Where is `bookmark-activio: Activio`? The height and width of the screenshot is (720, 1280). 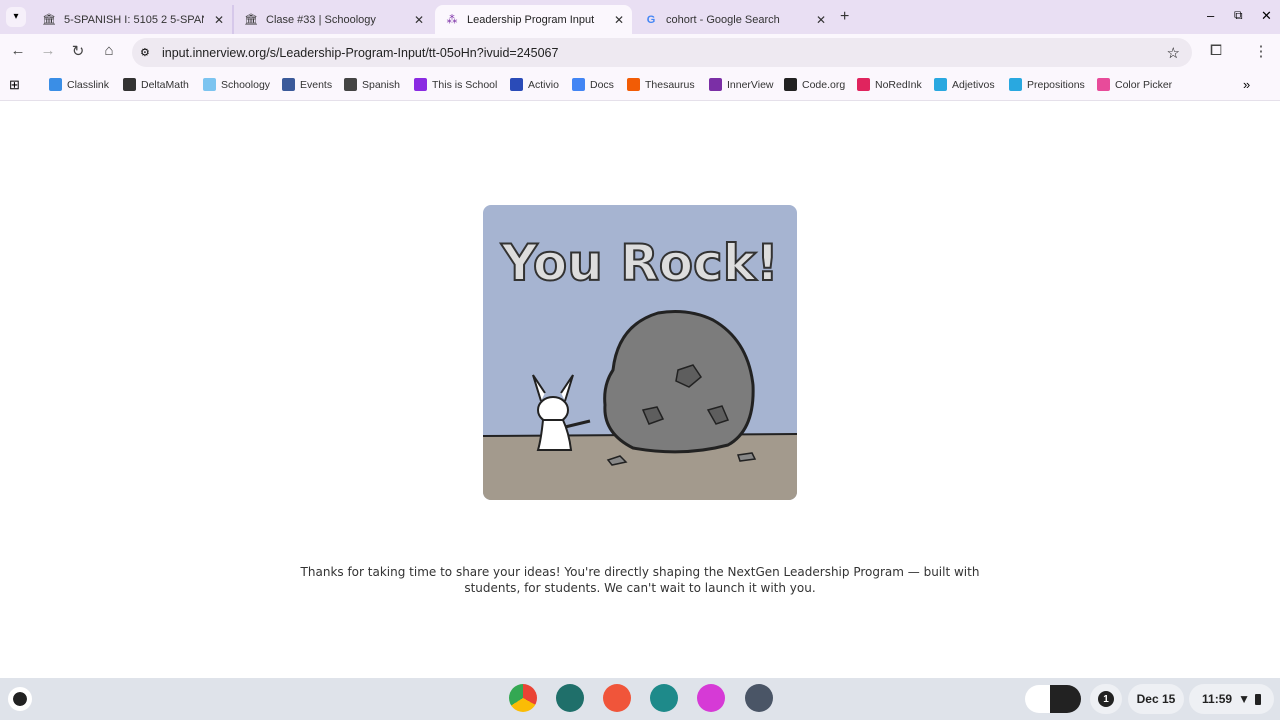 bookmark-activio: Activio is located at coordinates (534, 84).